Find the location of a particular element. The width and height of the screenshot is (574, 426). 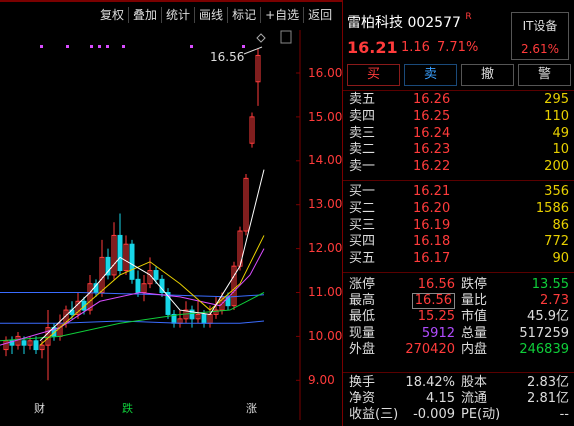

sell-row: 卖五 16.26 295 is located at coordinates (459, 99).